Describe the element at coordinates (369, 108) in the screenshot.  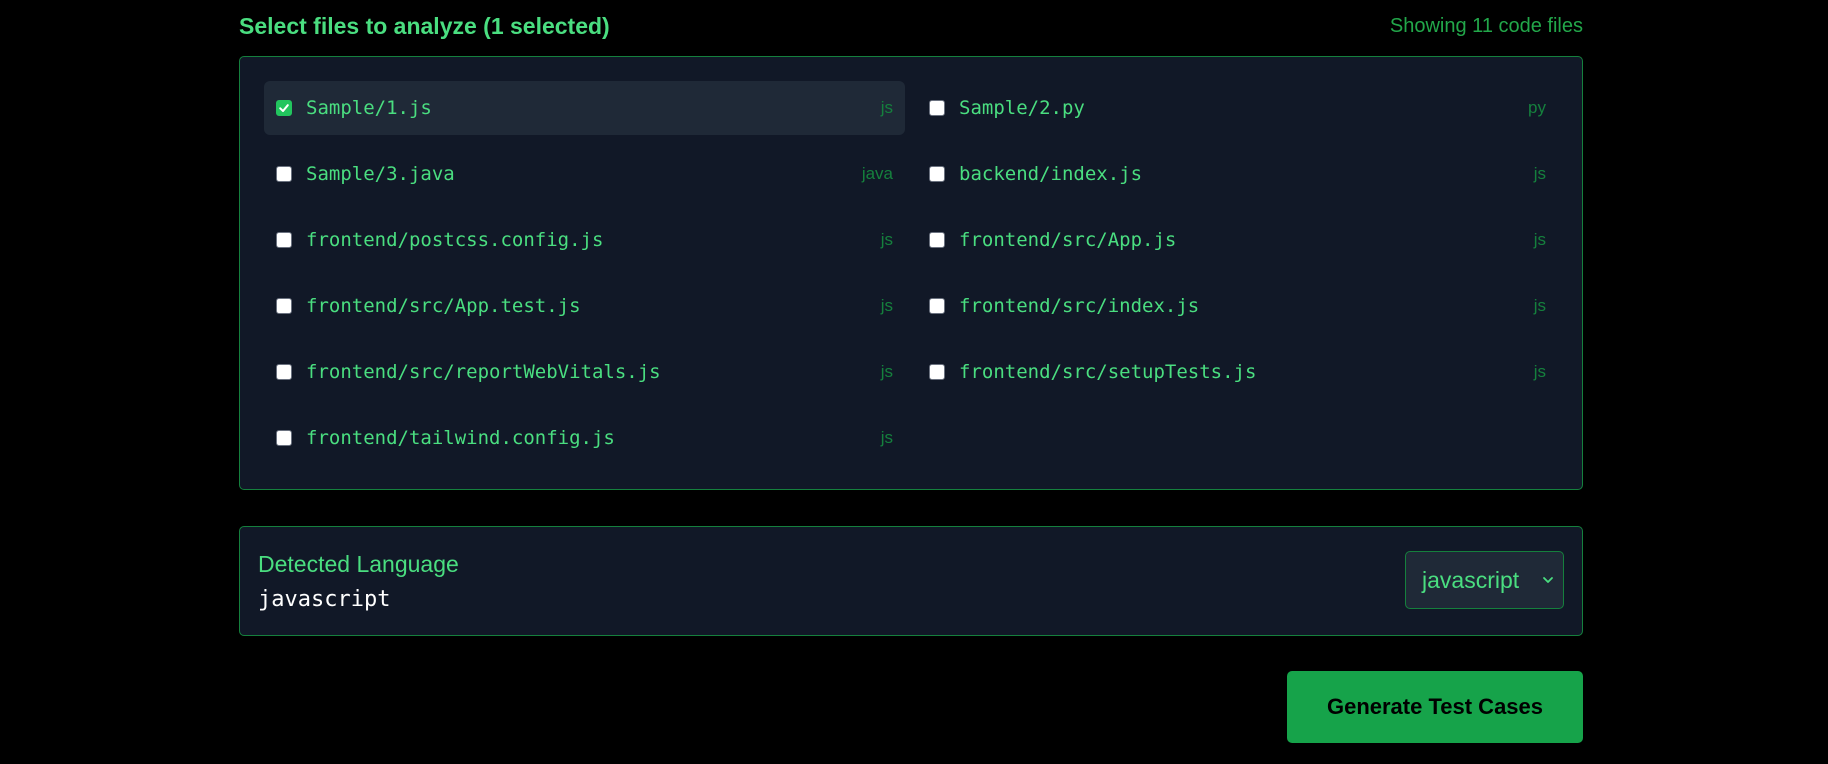
I see `file-path: Sample/1.js` at that location.